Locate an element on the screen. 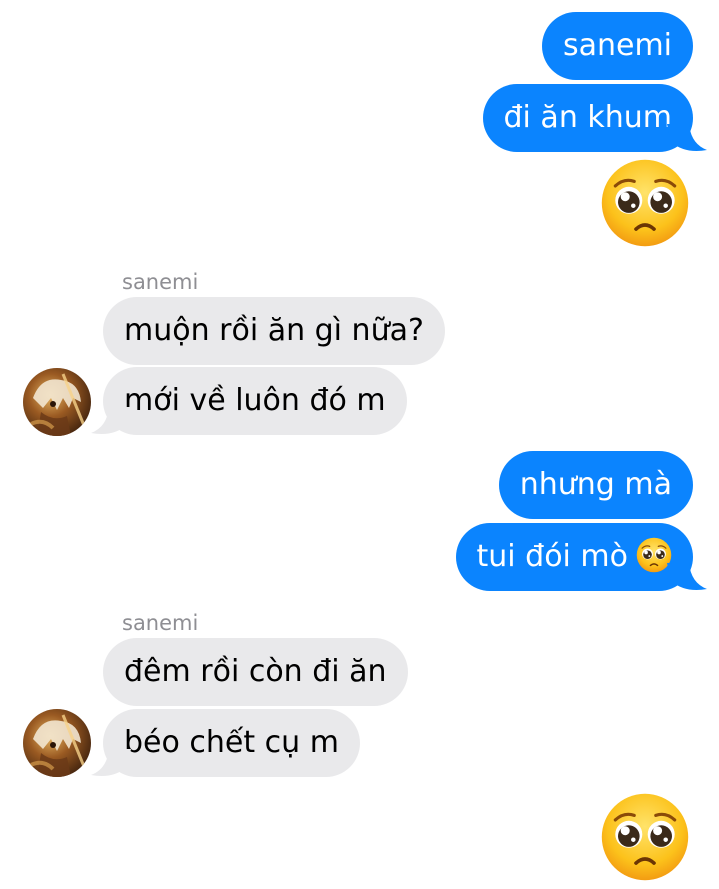  message-text: béo chết cụ m is located at coordinates (231, 742).